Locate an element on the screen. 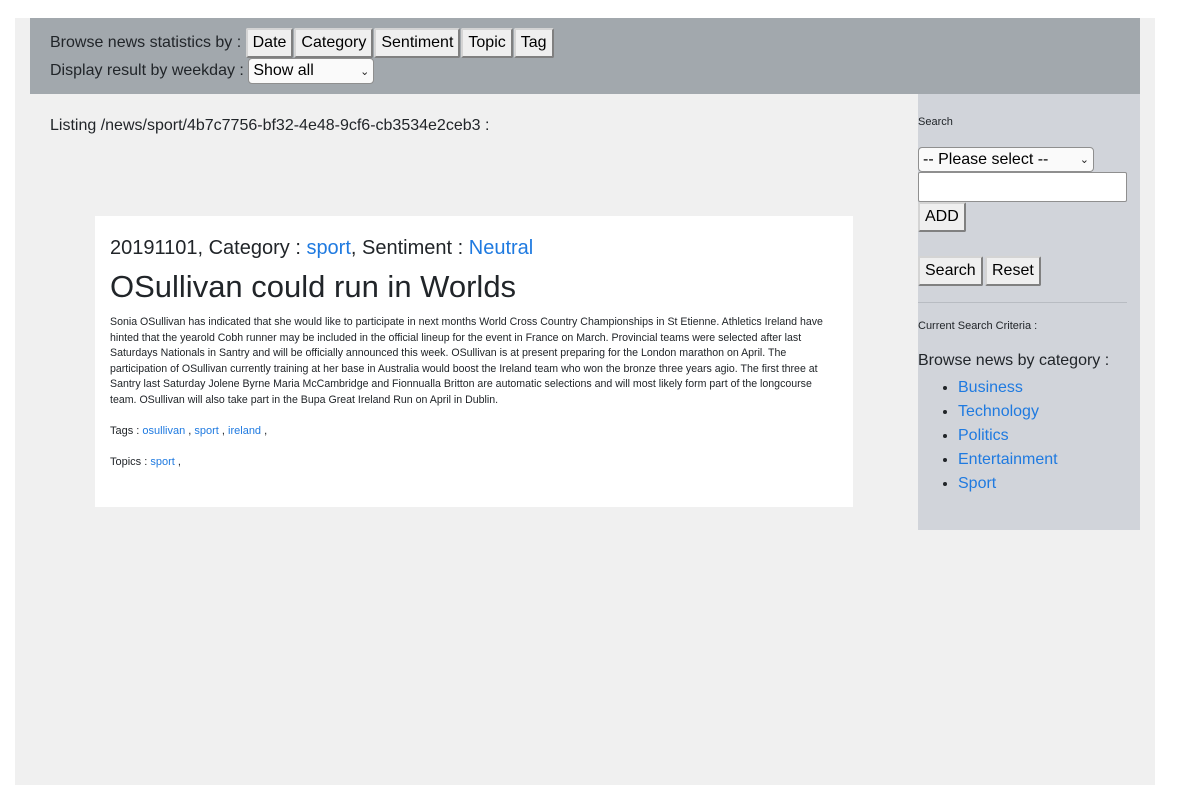  list-item: Sport is located at coordinates (1008, 484).